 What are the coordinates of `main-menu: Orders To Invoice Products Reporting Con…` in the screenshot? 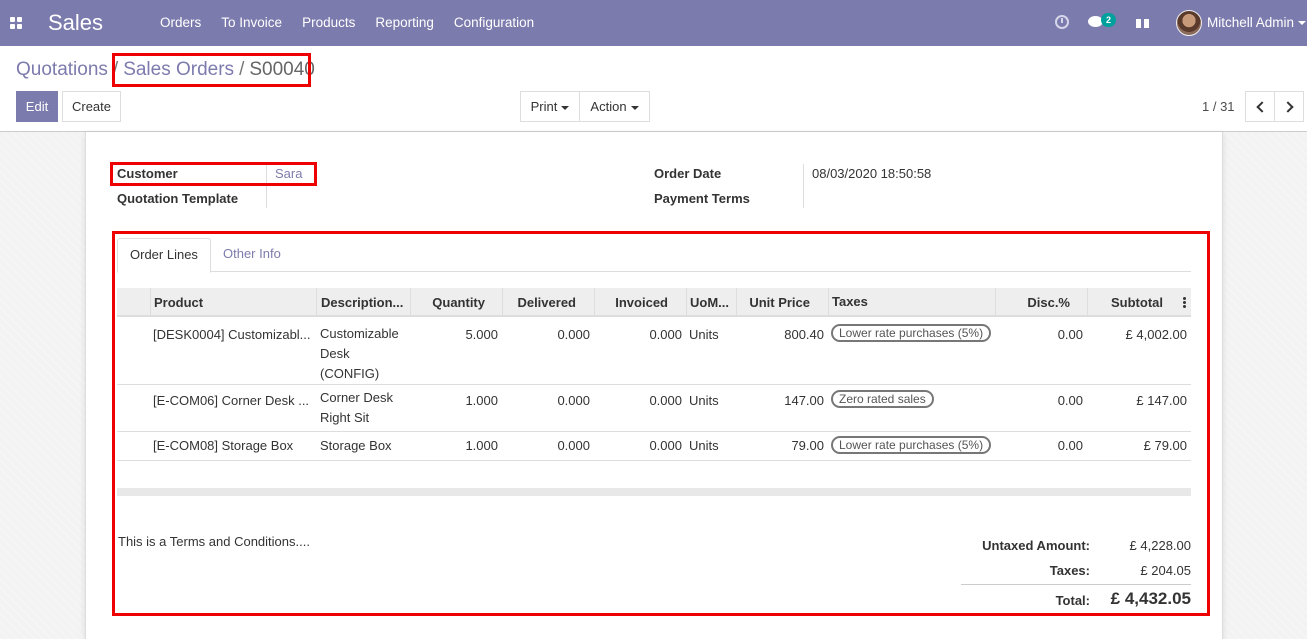 It's located at (347, 22).